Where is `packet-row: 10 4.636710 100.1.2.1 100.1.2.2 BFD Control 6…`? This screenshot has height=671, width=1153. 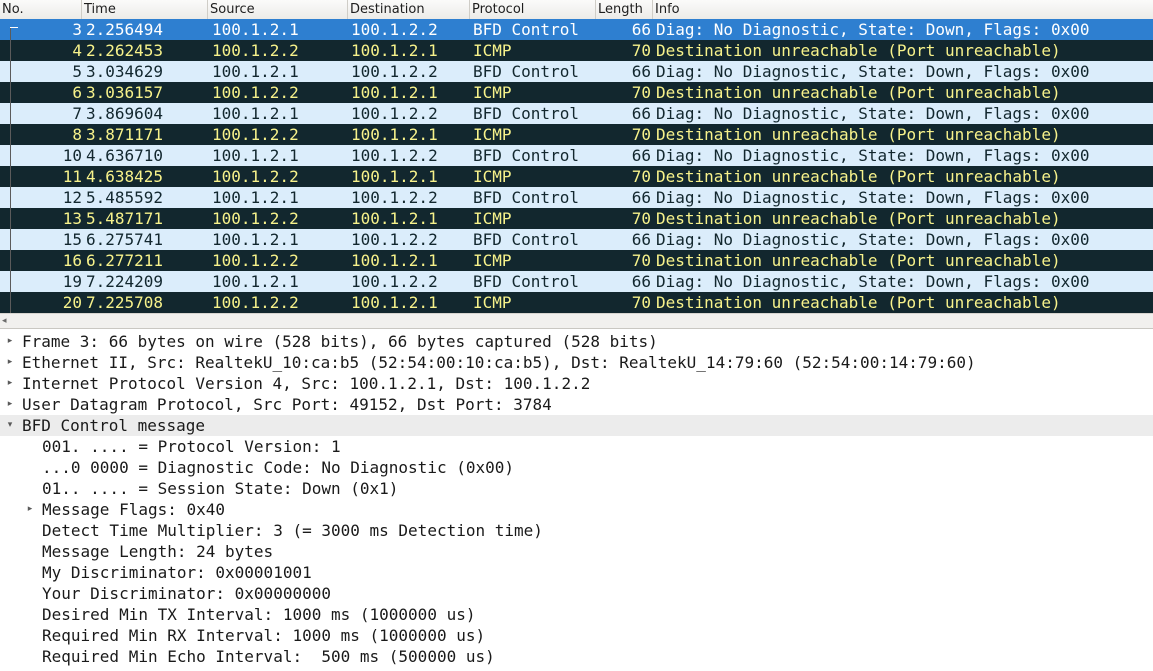 packet-row: 10 4.636710 100.1.2.1 100.1.2.2 BFD Control 6… is located at coordinates (576, 155).